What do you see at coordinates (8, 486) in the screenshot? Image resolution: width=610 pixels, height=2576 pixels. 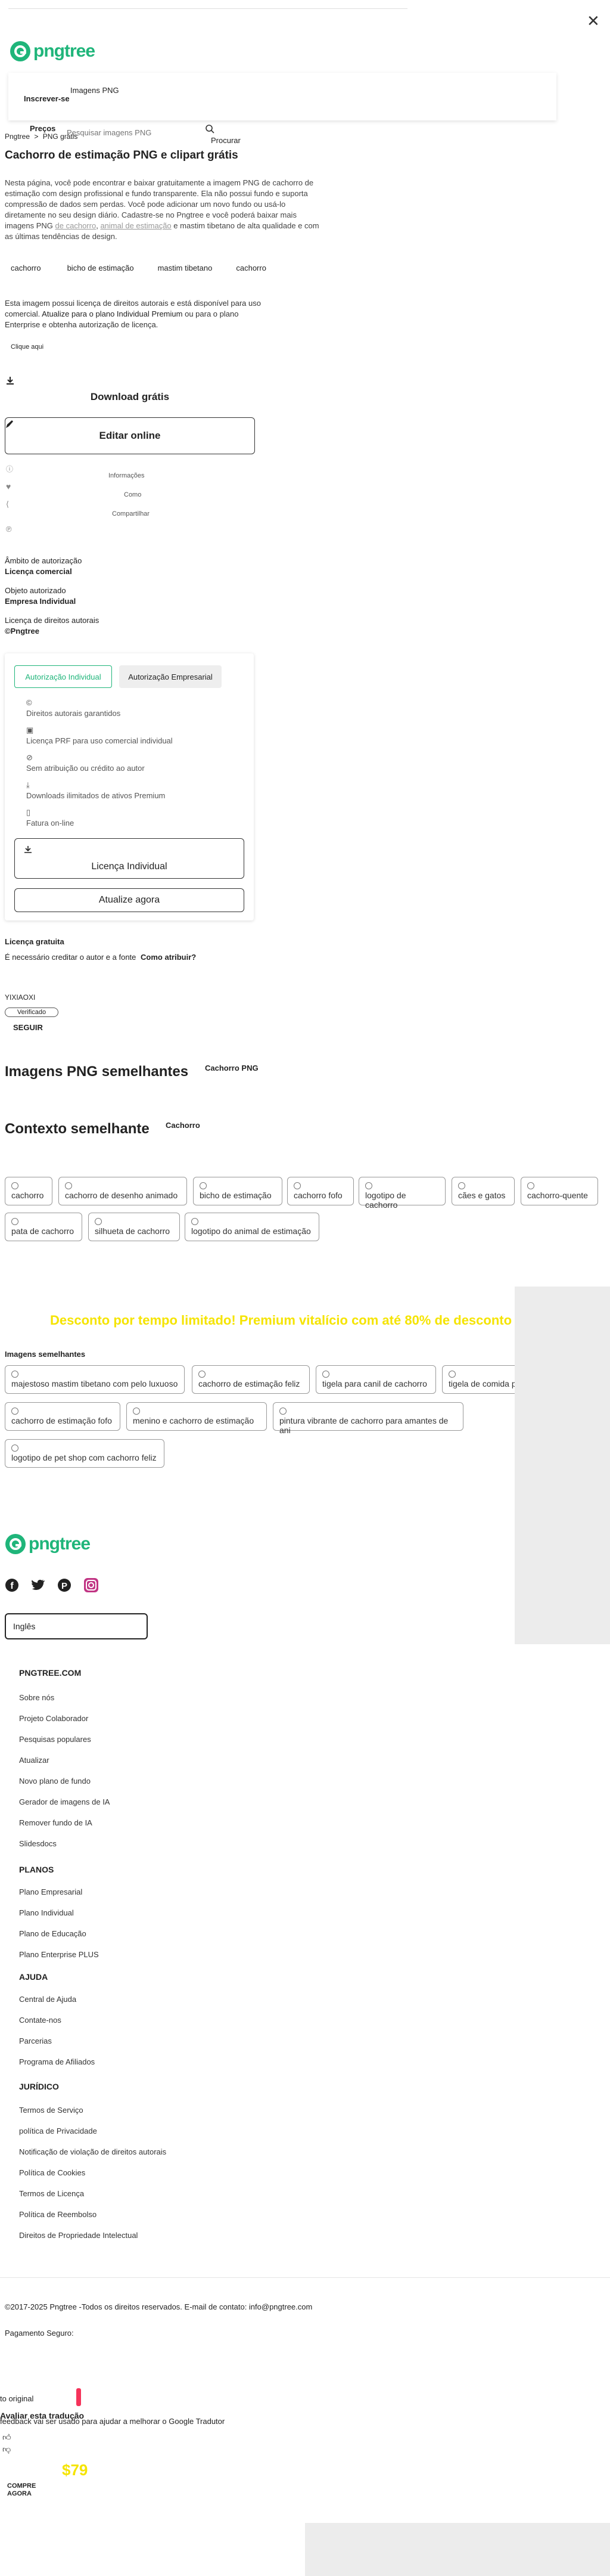 I see `heart-icon: ♥` at bounding box center [8, 486].